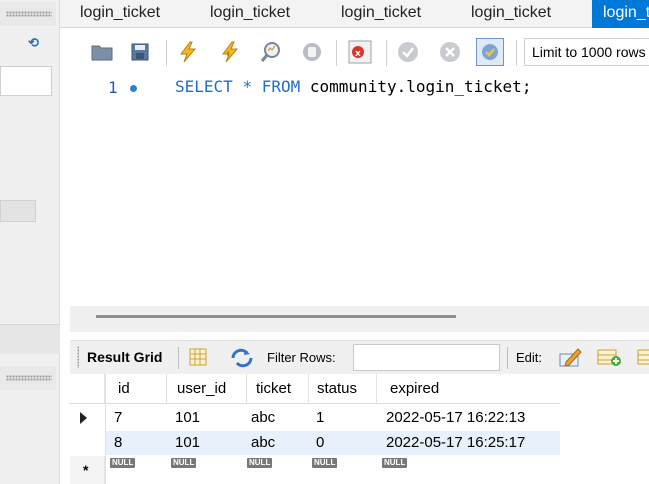 This screenshot has height=484, width=649. I want to click on sql-toolbar: I x Limit to 1000 rows, so click(359, 52).